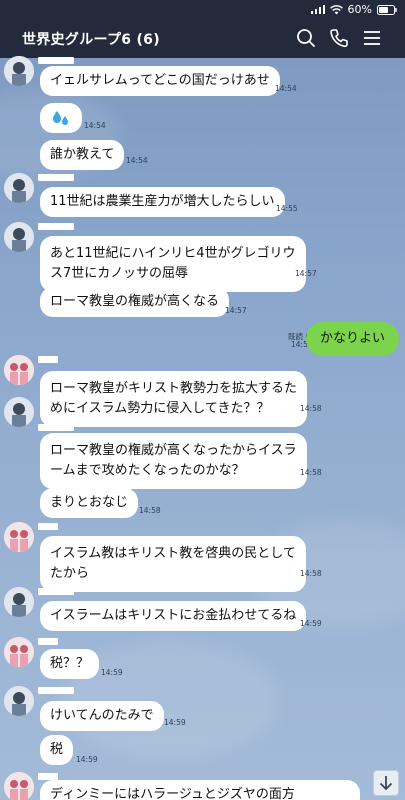 This screenshot has height=800, width=405. I want to click on chat-title: 世界史グループ6 (6), so click(91, 40).